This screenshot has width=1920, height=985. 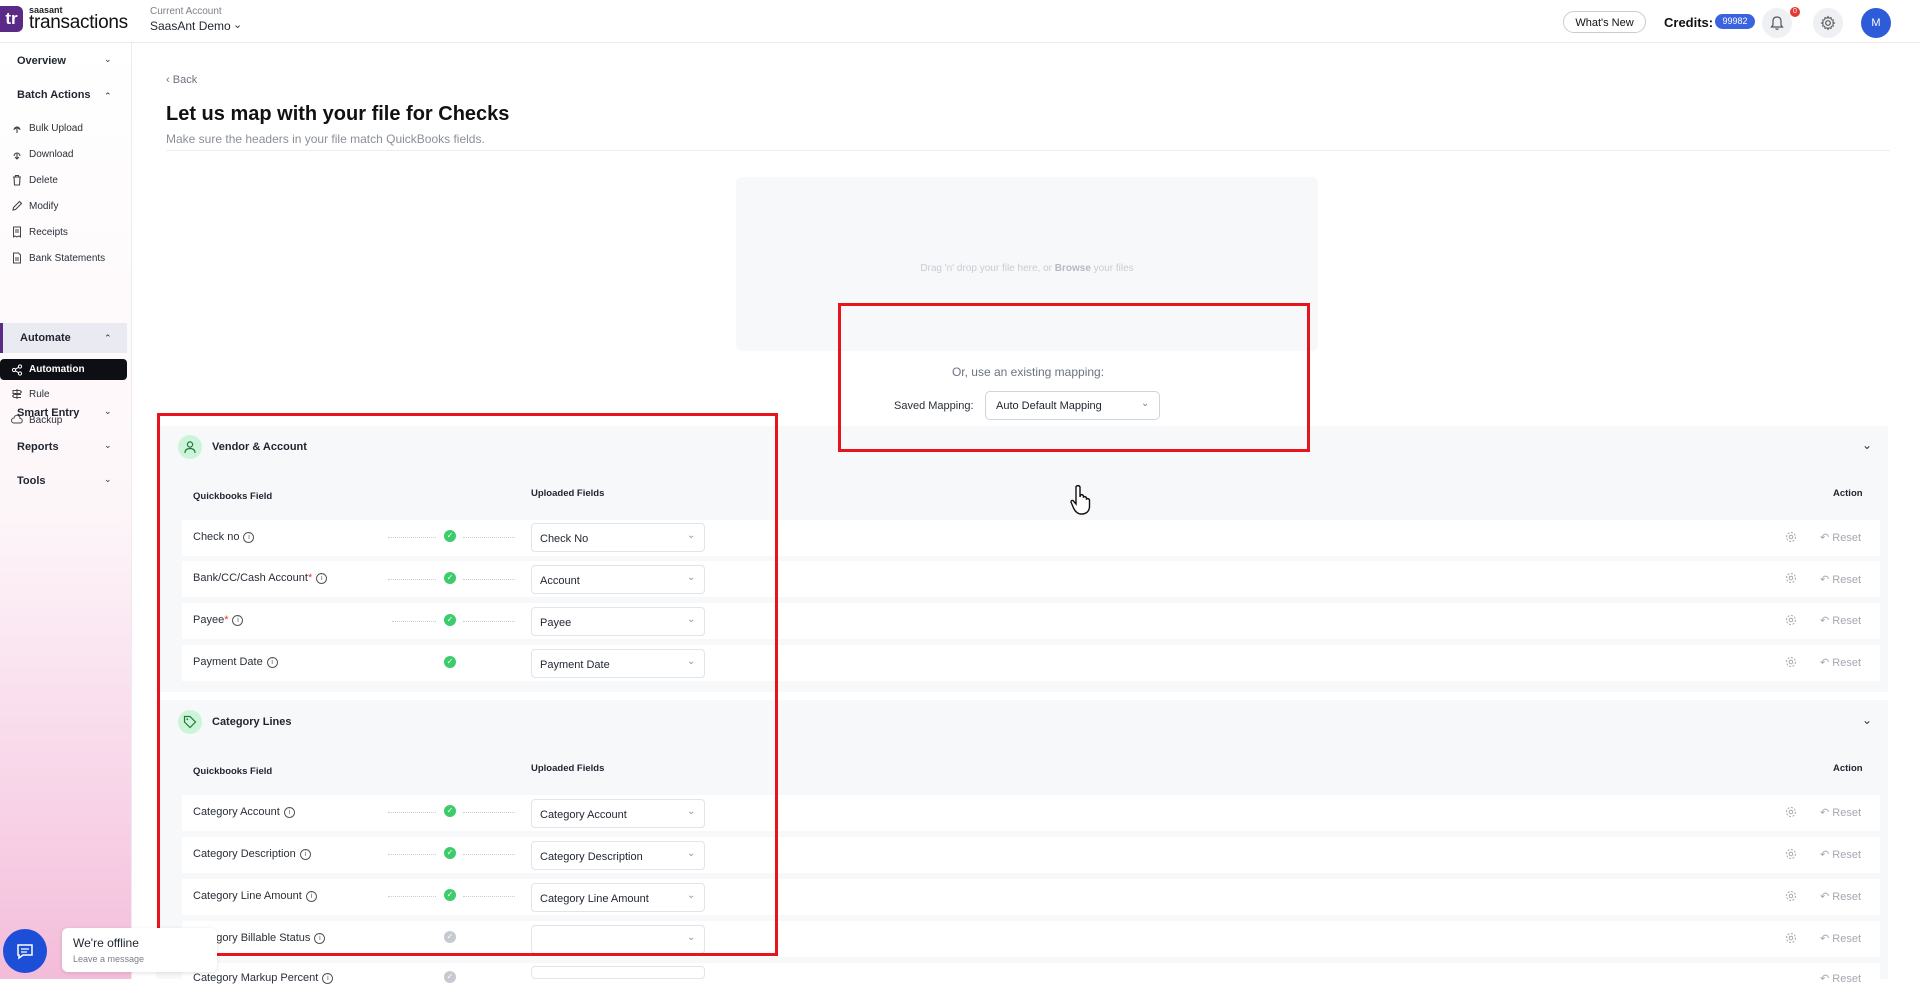 What do you see at coordinates (51, 154) in the screenshot?
I see `sidebar-item-label: Download` at bounding box center [51, 154].